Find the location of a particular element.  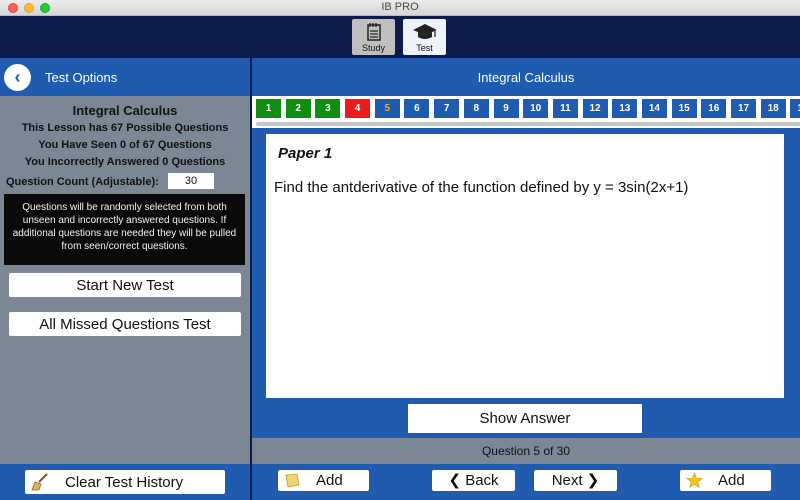

question-number-list: 12345678910111213141516171819 is located at coordinates (528, 108).